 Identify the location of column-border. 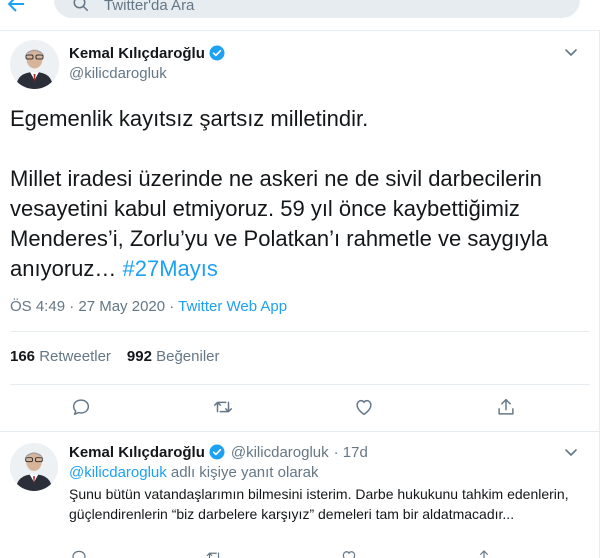
(599, 294).